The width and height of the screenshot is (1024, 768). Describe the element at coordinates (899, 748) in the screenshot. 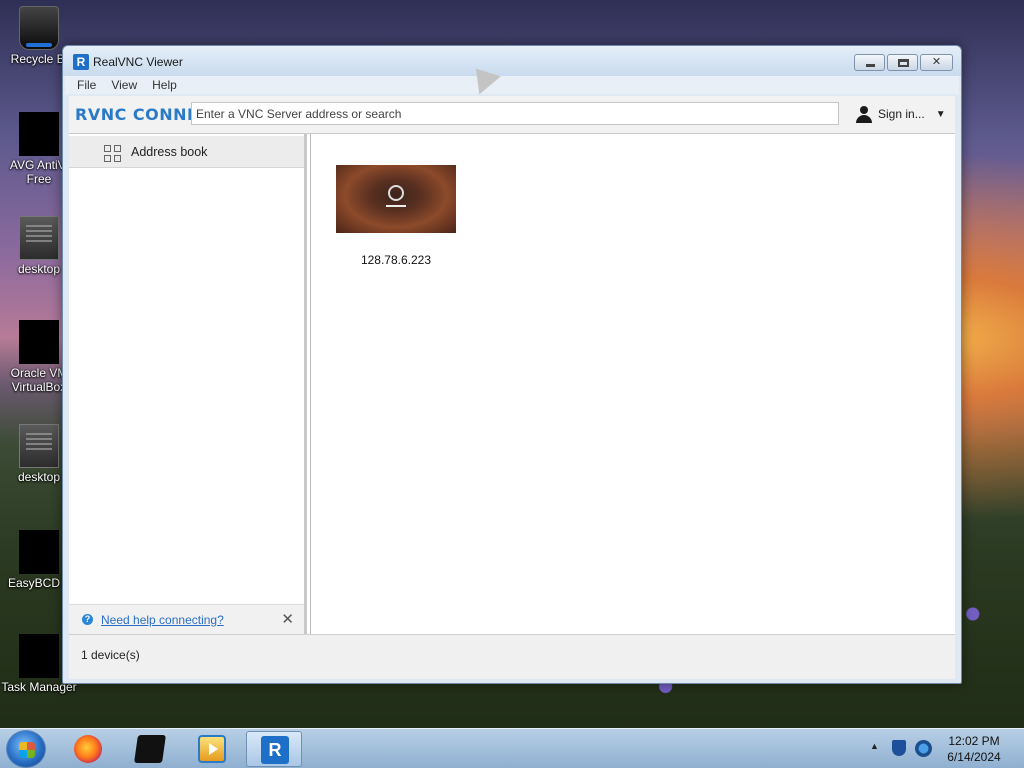

I see `shield-icon` at that location.